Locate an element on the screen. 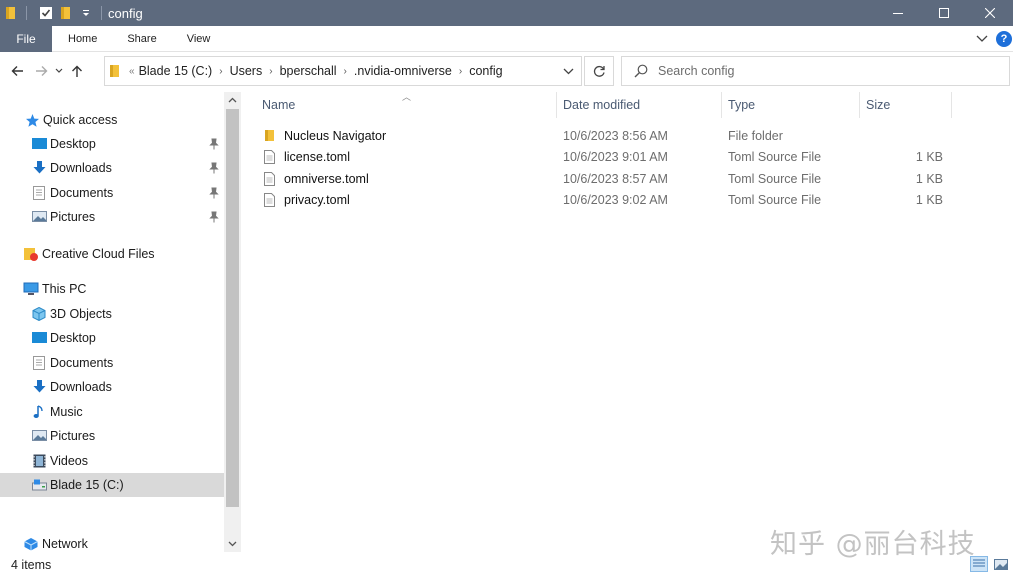 The image size is (1013, 581). sidebar-item-3d-objects: 3D Objects is located at coordinates (112, 314).